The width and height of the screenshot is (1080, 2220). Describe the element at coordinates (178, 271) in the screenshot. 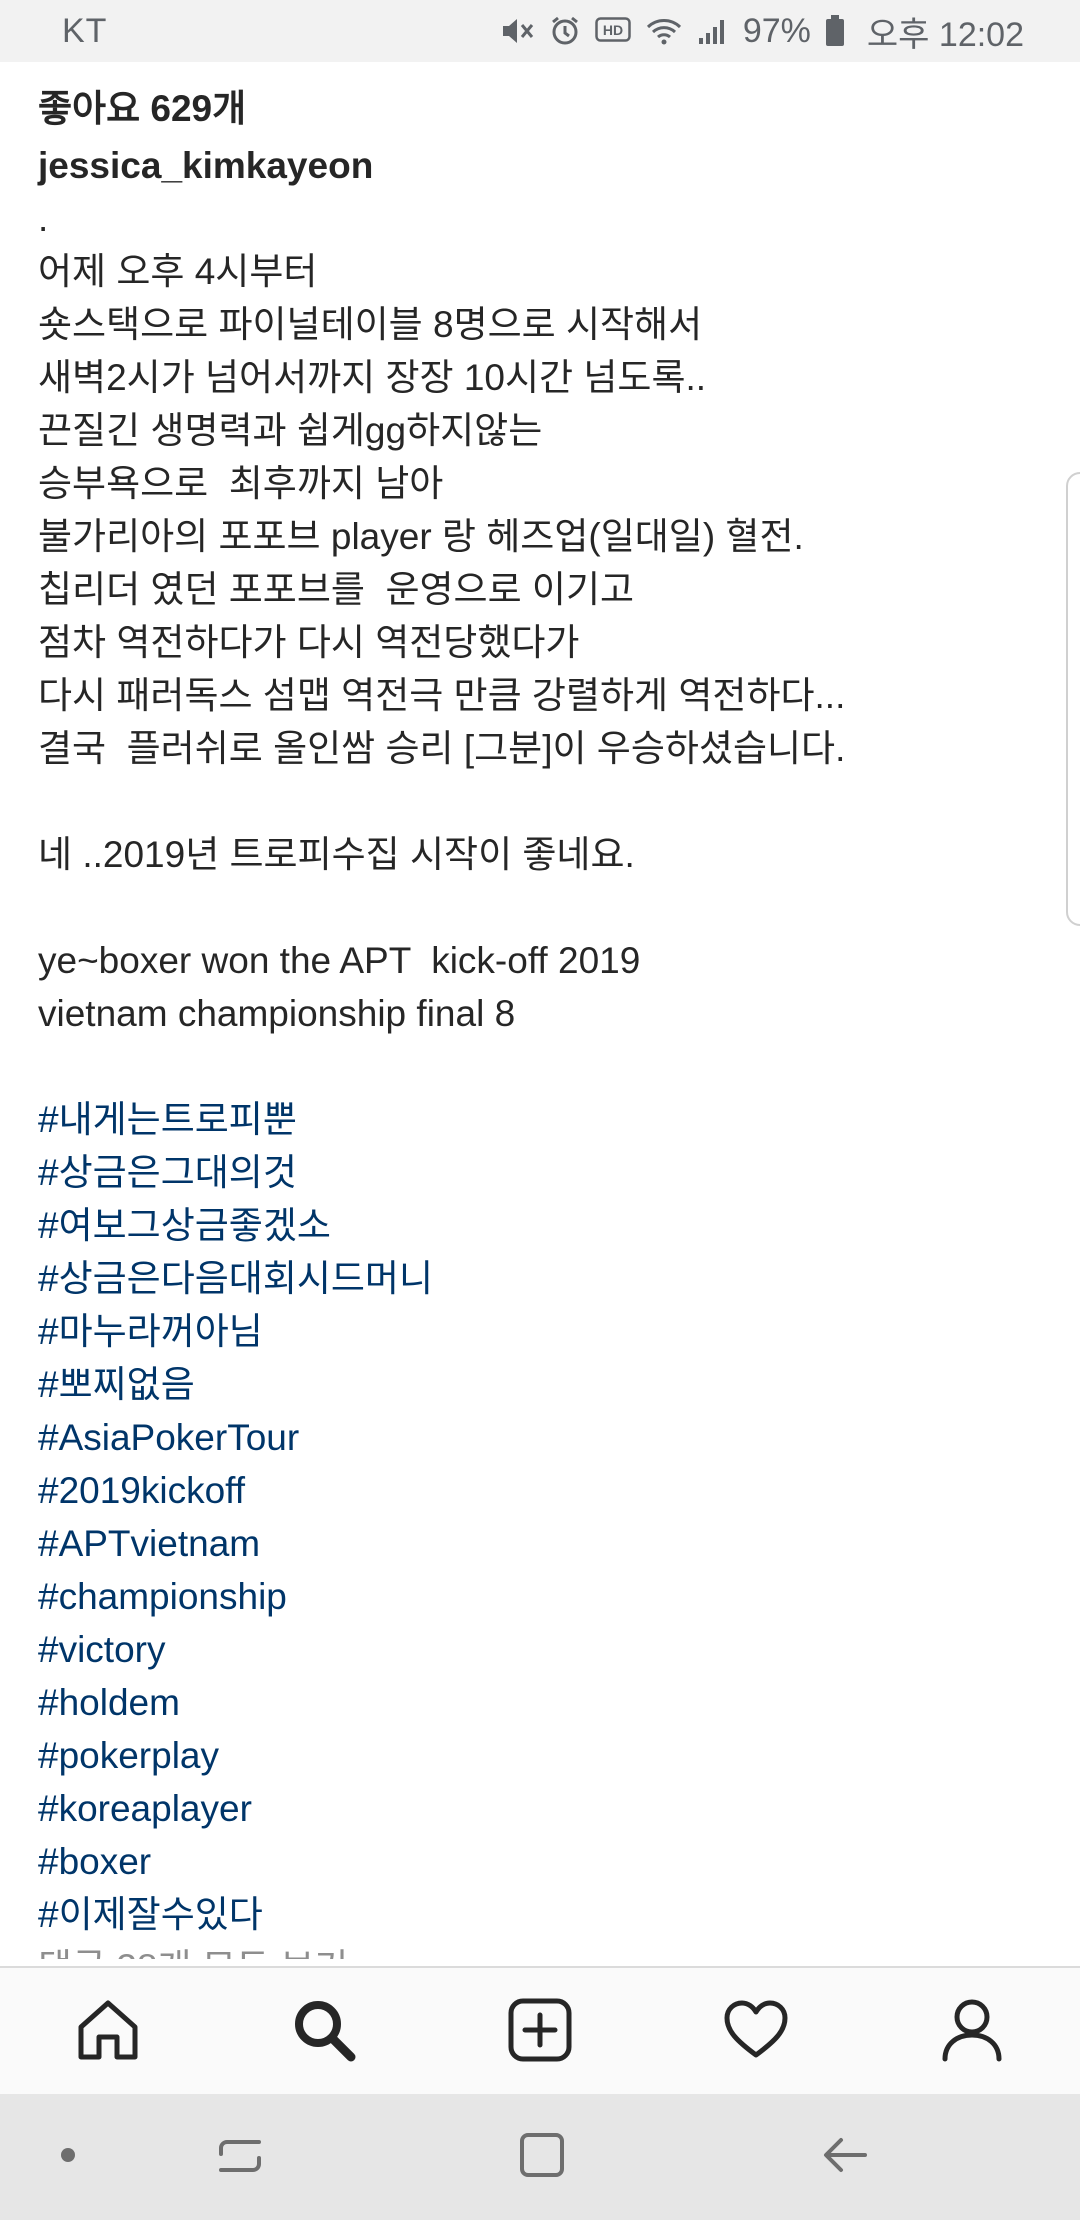

I see `caption-line: 어제 오후 4시부터` at that location.